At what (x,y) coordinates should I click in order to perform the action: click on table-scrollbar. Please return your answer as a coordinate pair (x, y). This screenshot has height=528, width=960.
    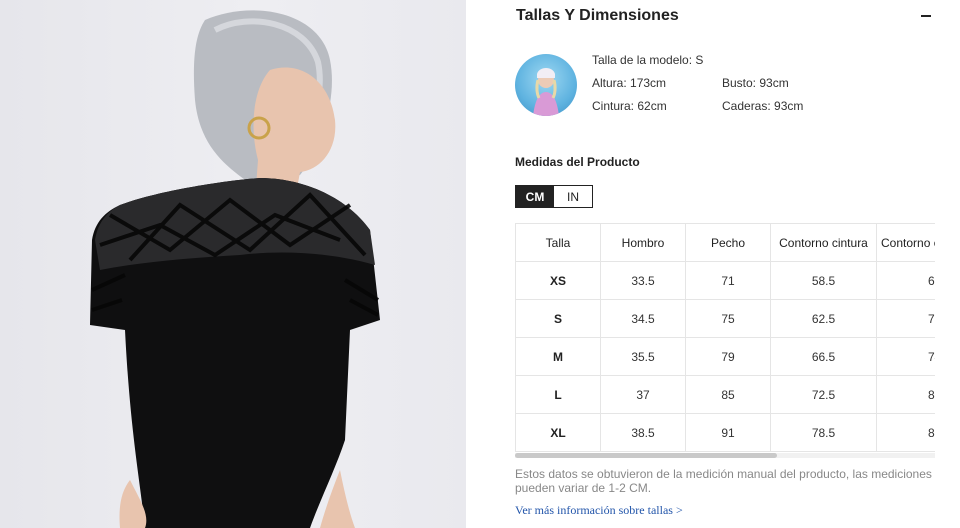
    Looking at the image, I should click on (725, 455).